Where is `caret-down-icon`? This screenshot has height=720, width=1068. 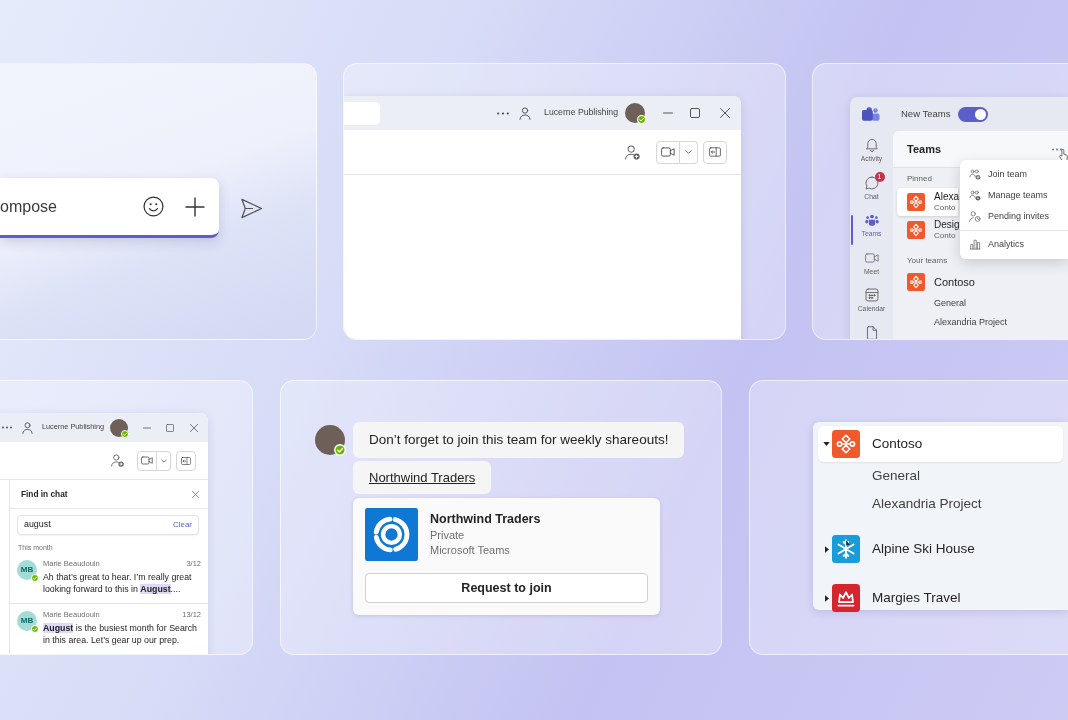 caret-down-icon is located at coordinates (826, 444).